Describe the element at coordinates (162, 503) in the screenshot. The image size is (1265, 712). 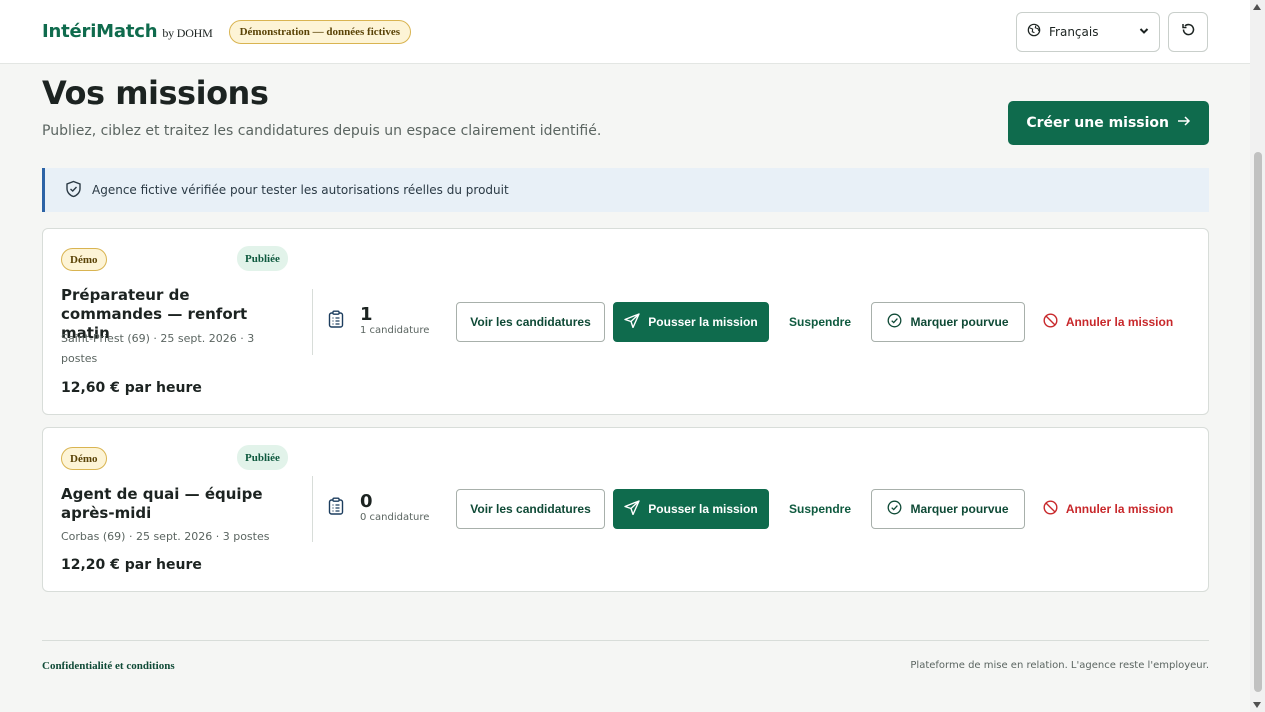
I see `mission-title: Agent de quai — équipe après-midi` at that location.